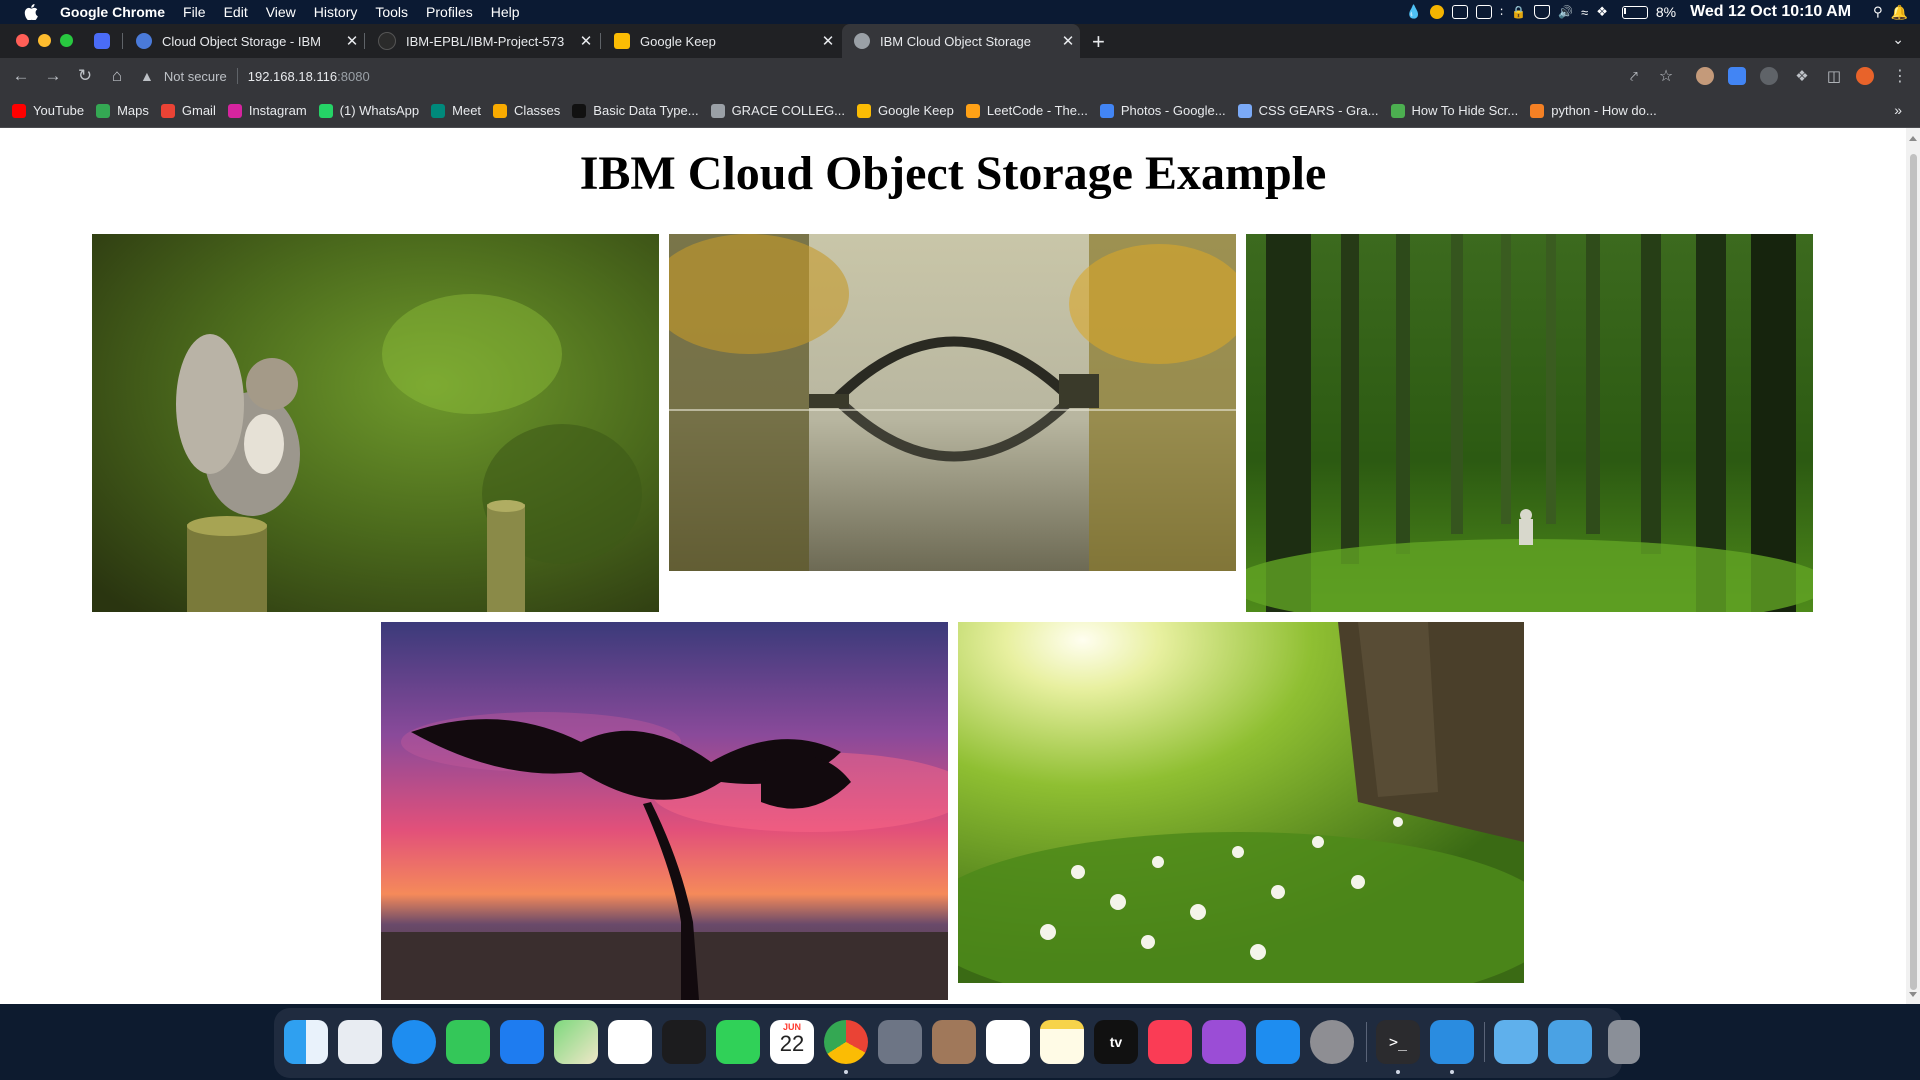 This screenshot has width=1920, height=1080. What do you see at coordinates (468, 1042) in the screenshot?
I see `messages-icon` at bounding box center [468, 1042].